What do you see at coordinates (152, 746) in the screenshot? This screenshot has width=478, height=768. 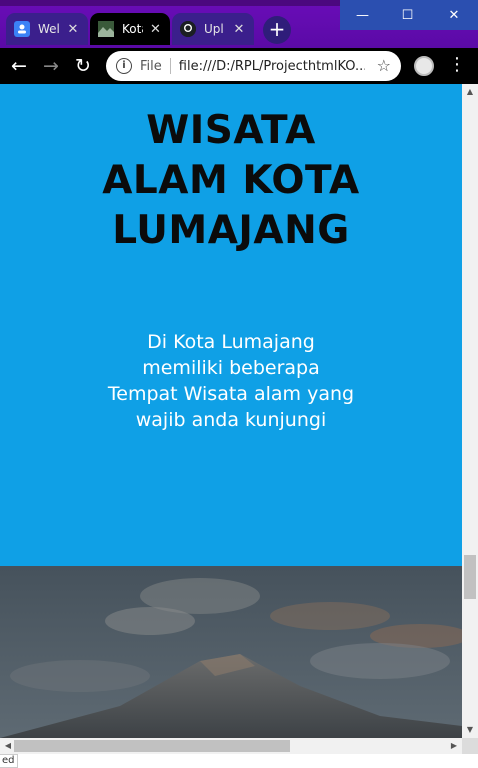 I see `horizontal-scroll-thumb` at bounding box center [152, 746].